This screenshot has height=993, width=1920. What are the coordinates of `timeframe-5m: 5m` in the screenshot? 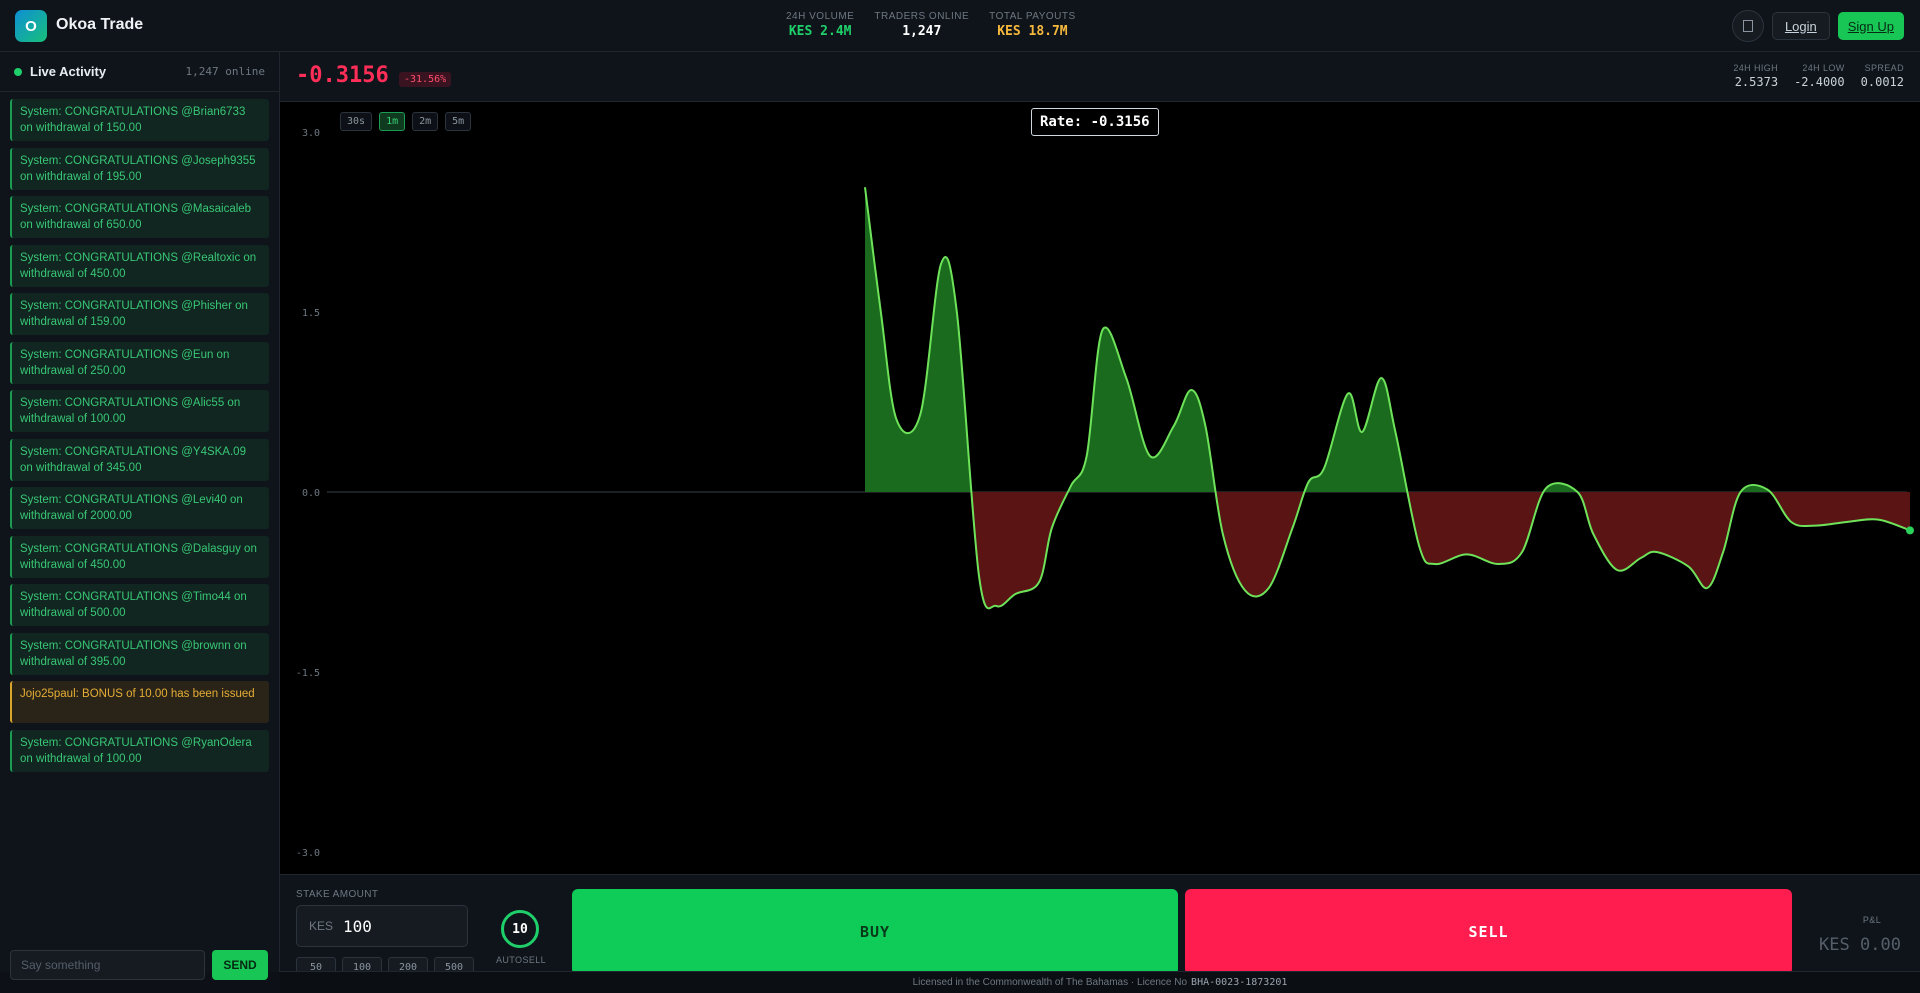 It's located at (458, 121).